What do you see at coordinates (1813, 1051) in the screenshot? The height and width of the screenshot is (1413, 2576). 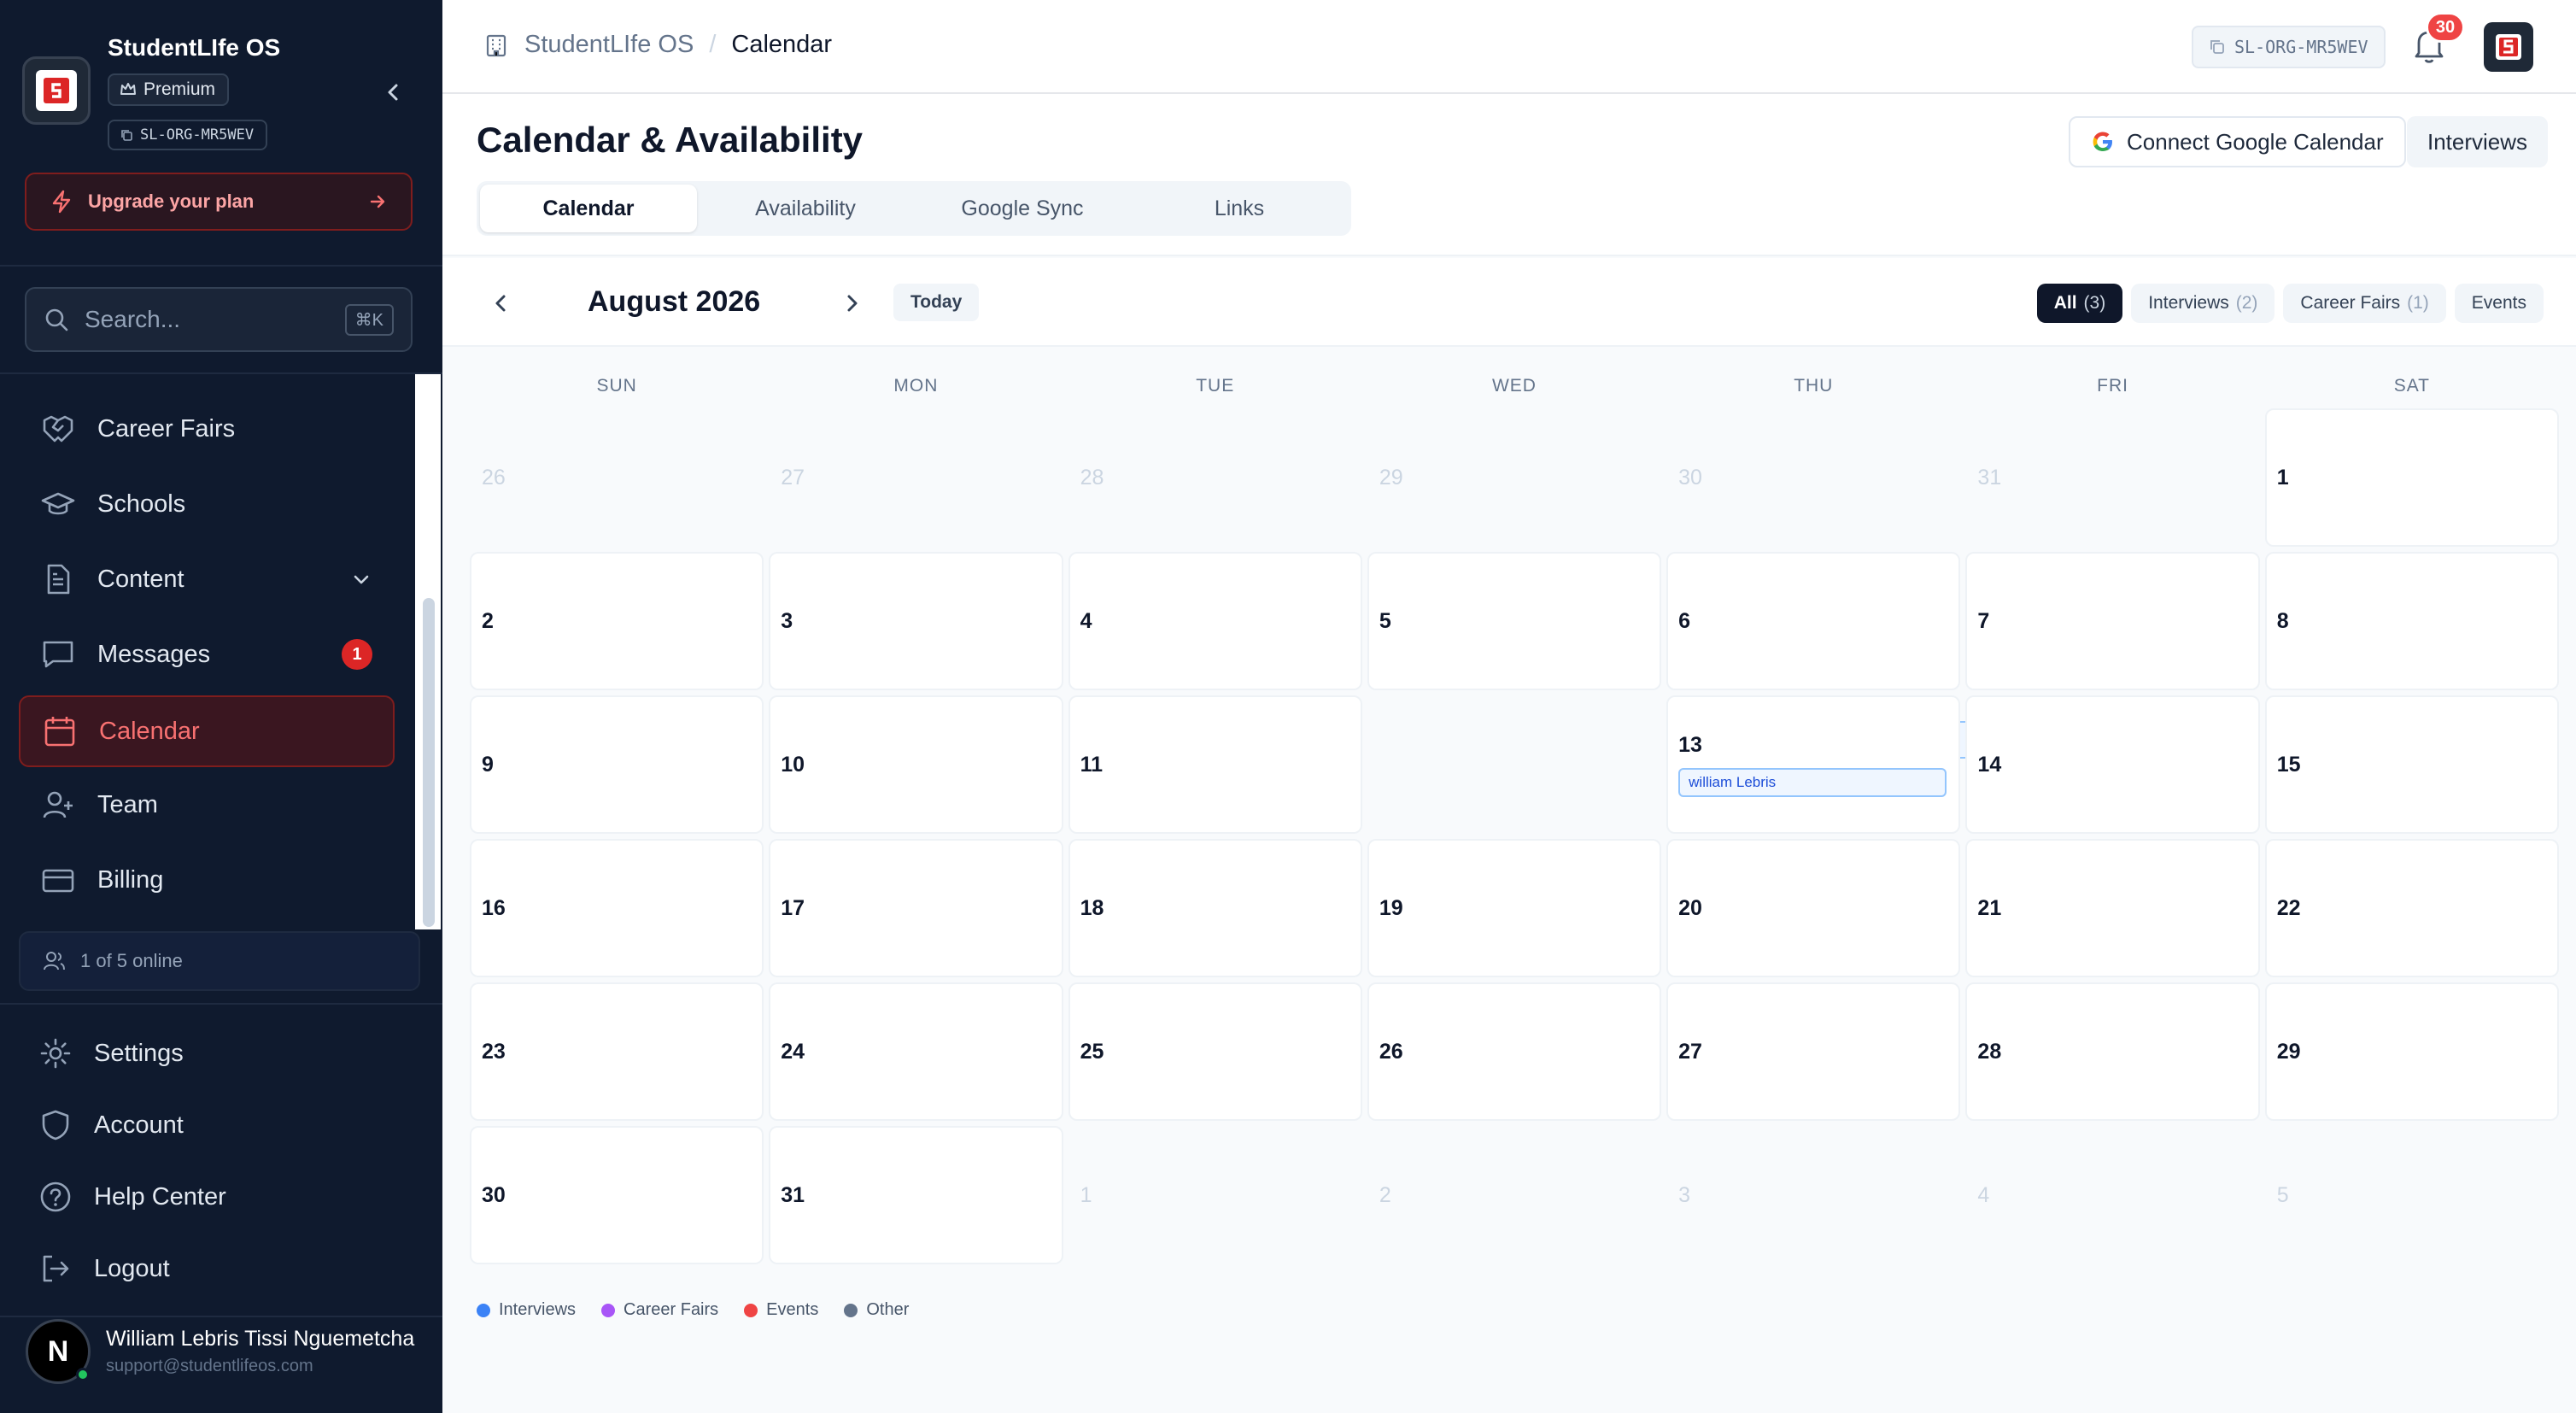 I see `calendar-day: 27` at bounding box center [1813, 1051].